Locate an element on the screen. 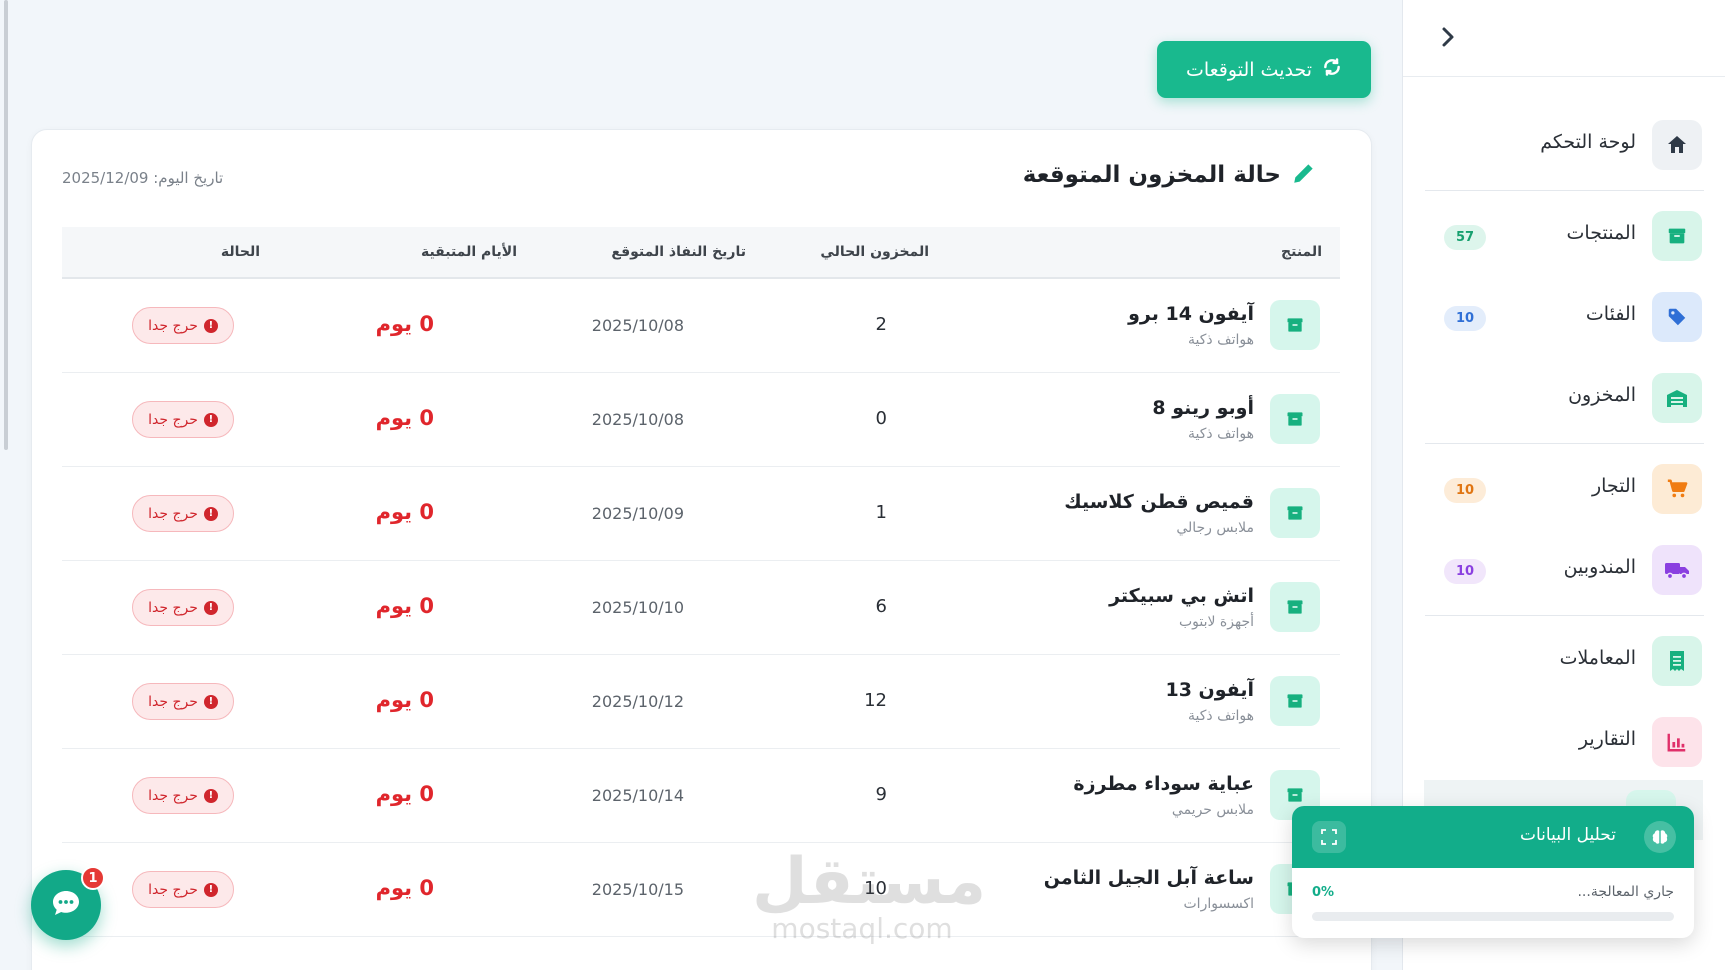 This screenshot has width=1725, height=970. sidebar-item-products: المنتجات 57 is located at coordinates (1564, 235).